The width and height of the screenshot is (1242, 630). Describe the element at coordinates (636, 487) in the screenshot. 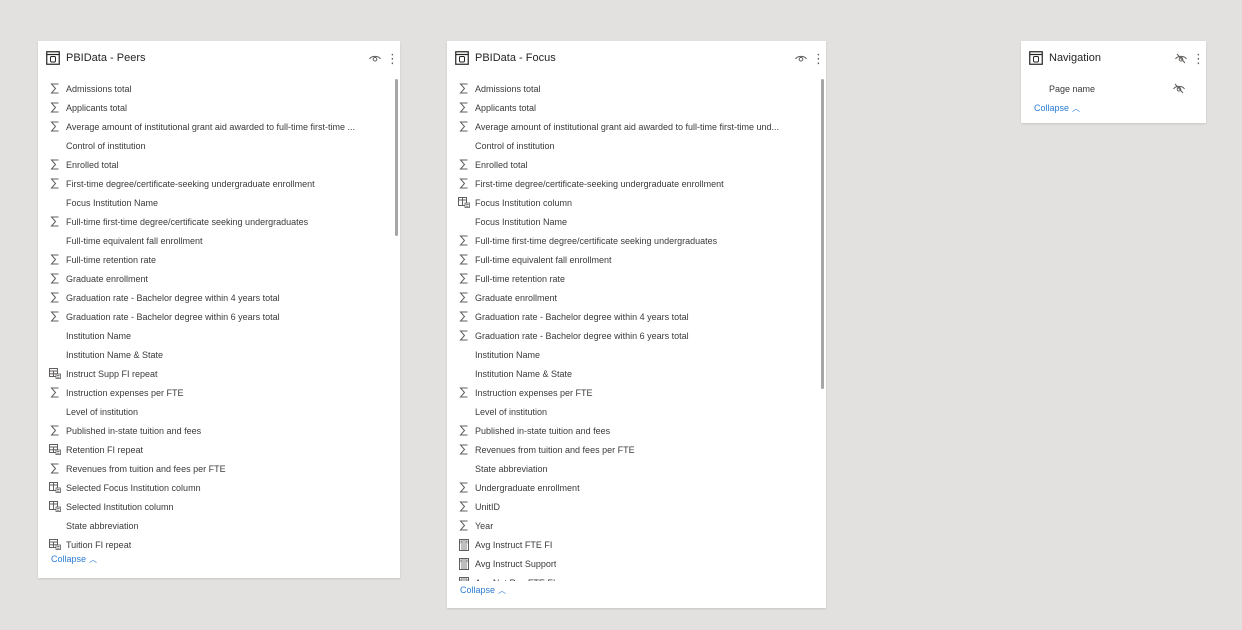

I see `field-item: Undergraduate enrollment` at that location.